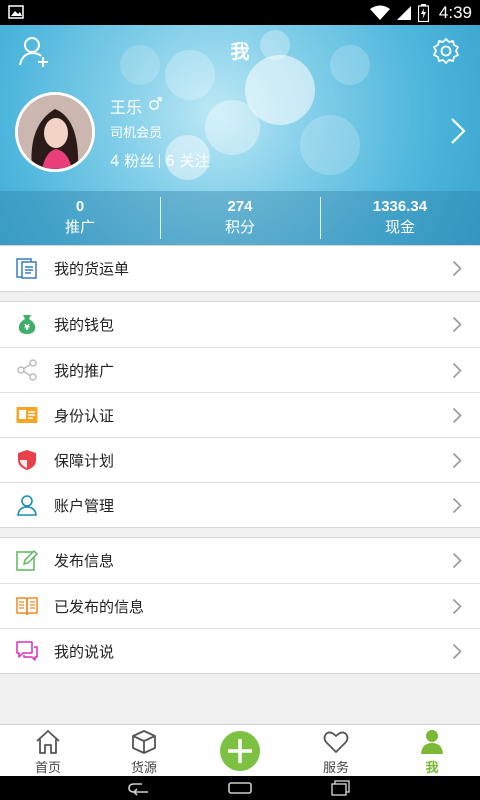 This screenshot has width=480, height=800. Describe the element at coordinates (379, 12) in the screenshot. I see `wifi-icon` at that location.